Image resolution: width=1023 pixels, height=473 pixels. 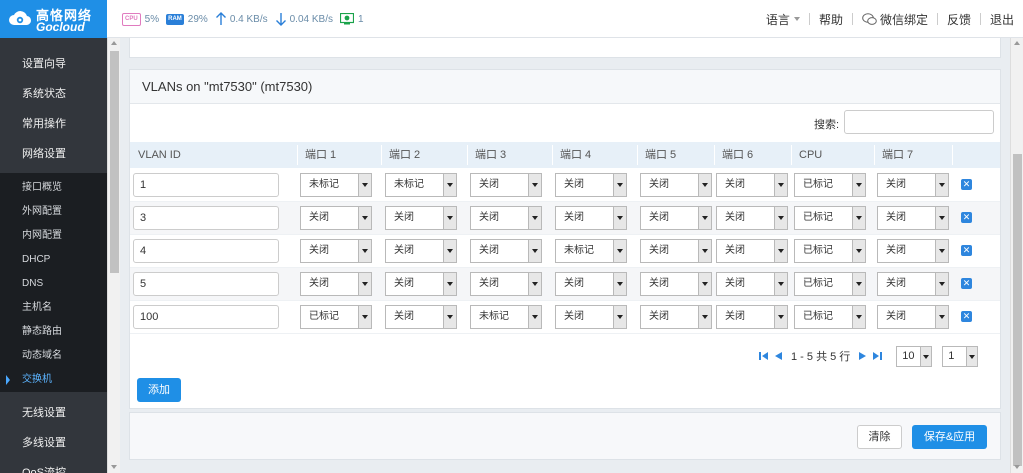 I want to click on search-input, so click(x=919, y=122).